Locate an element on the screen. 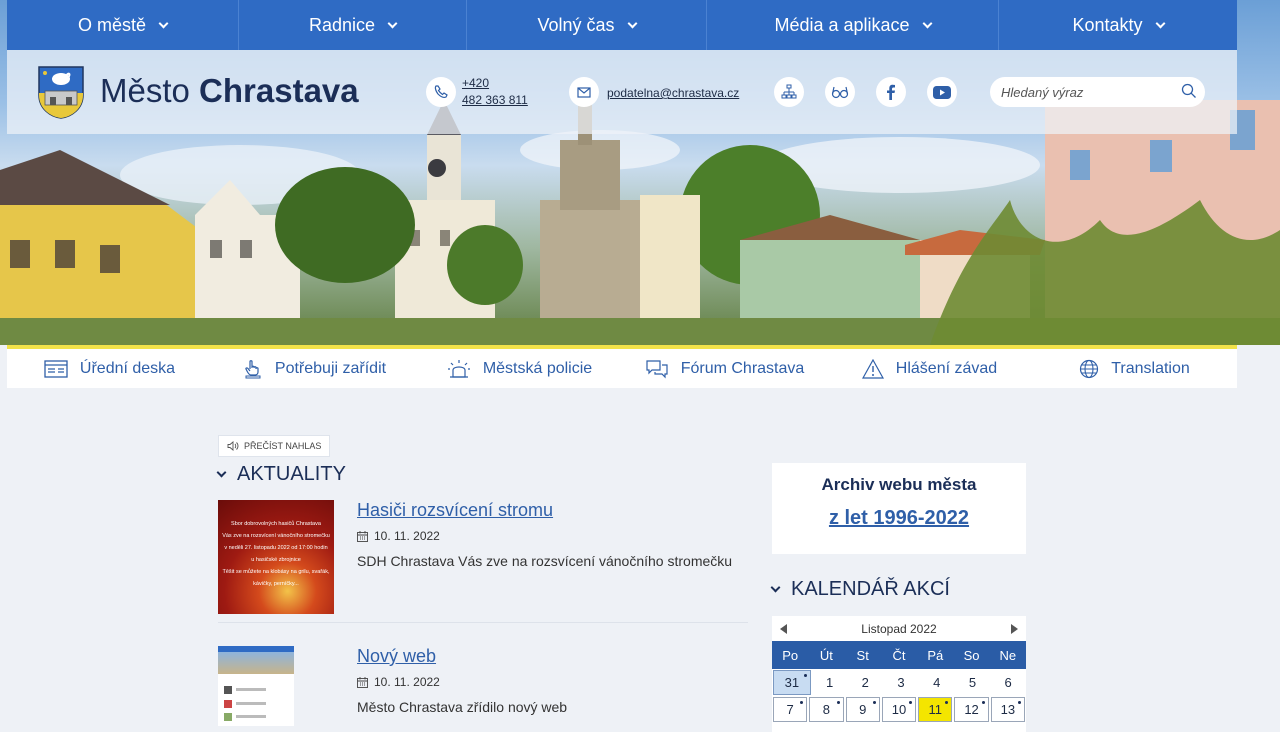  calendar-day: 10 is located at coordinates (899, 709).